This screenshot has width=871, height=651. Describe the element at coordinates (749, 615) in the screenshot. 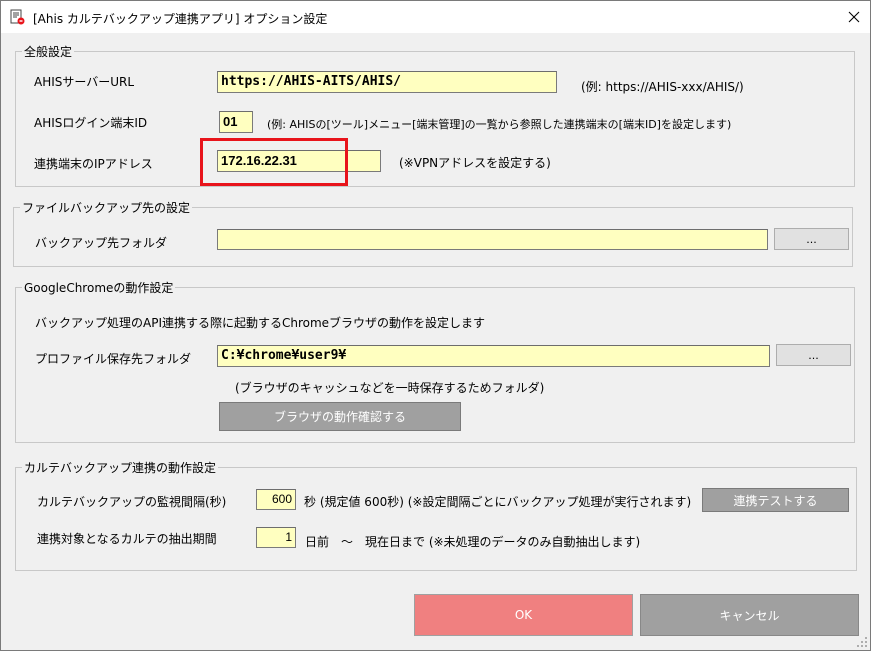

I see `cancel-button: キャンセル` at that location.